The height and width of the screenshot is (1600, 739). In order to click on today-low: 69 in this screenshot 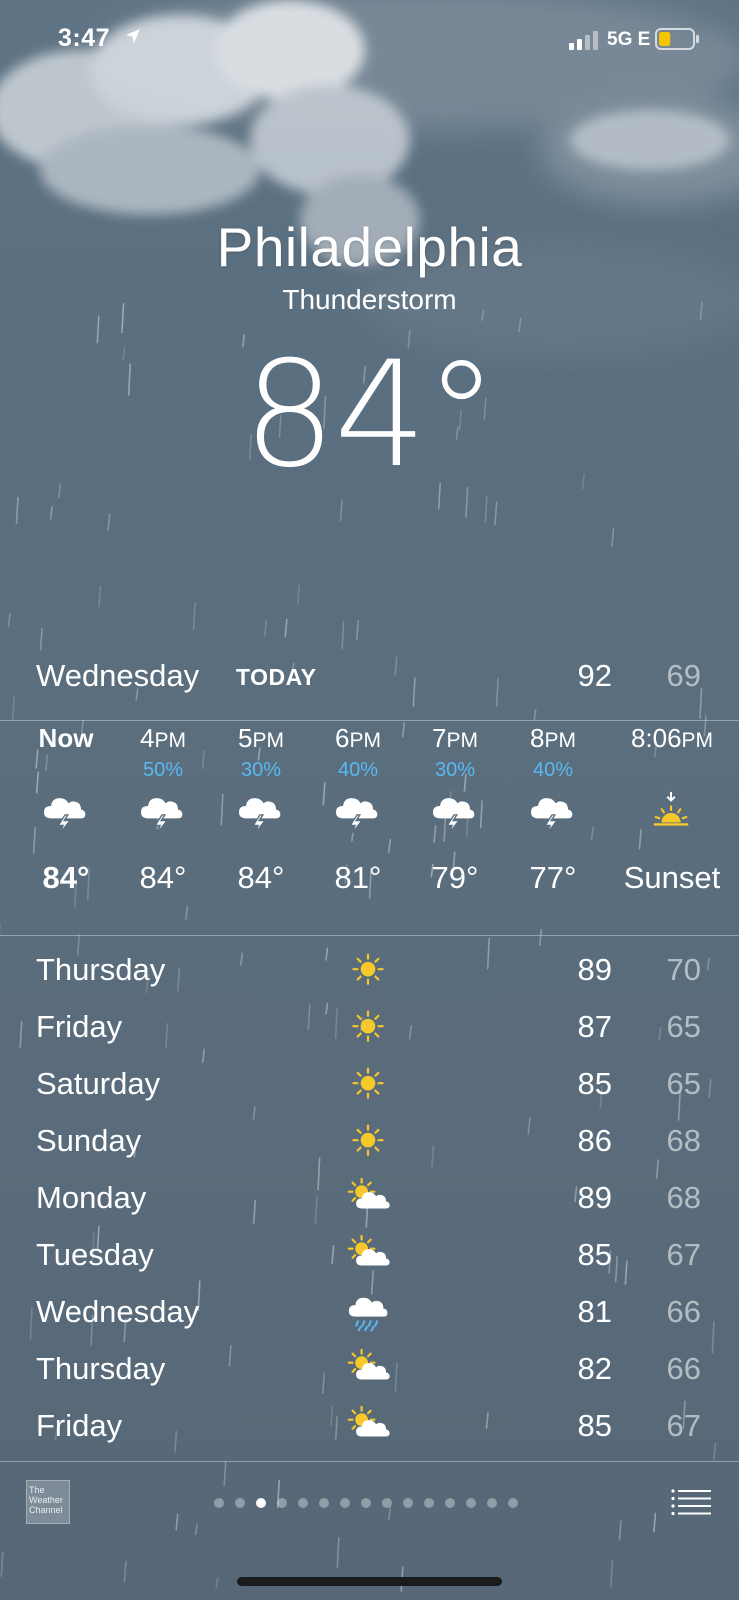, I will do `click(683, 675)`.